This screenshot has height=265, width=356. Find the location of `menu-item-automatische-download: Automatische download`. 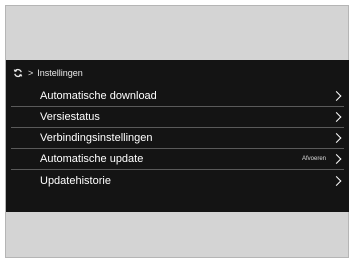

menu-item-automatische-download: Automatische download is located at coordinates (177, 96).